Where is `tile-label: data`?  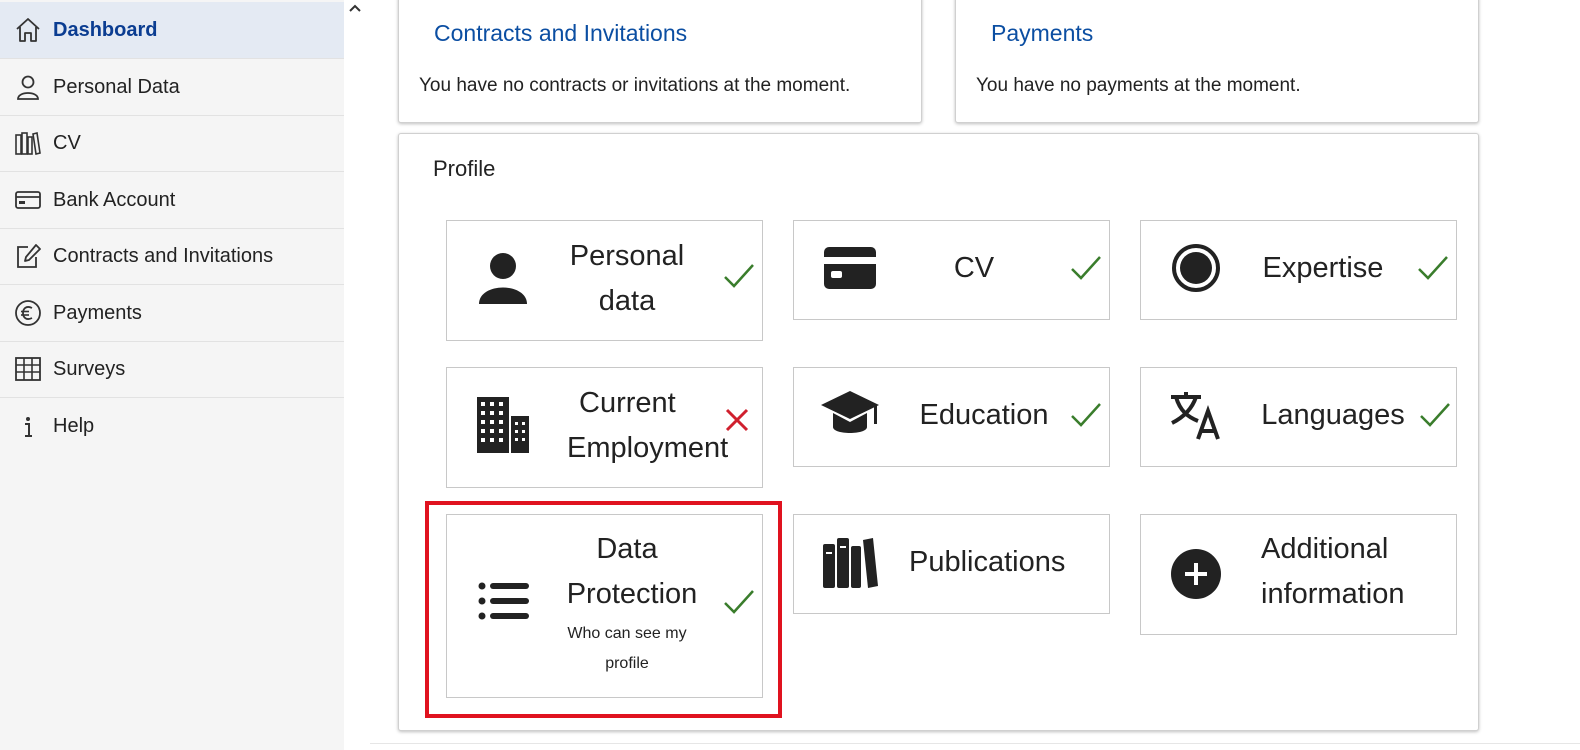
tile-label: data is located at coordinates (627, 301).